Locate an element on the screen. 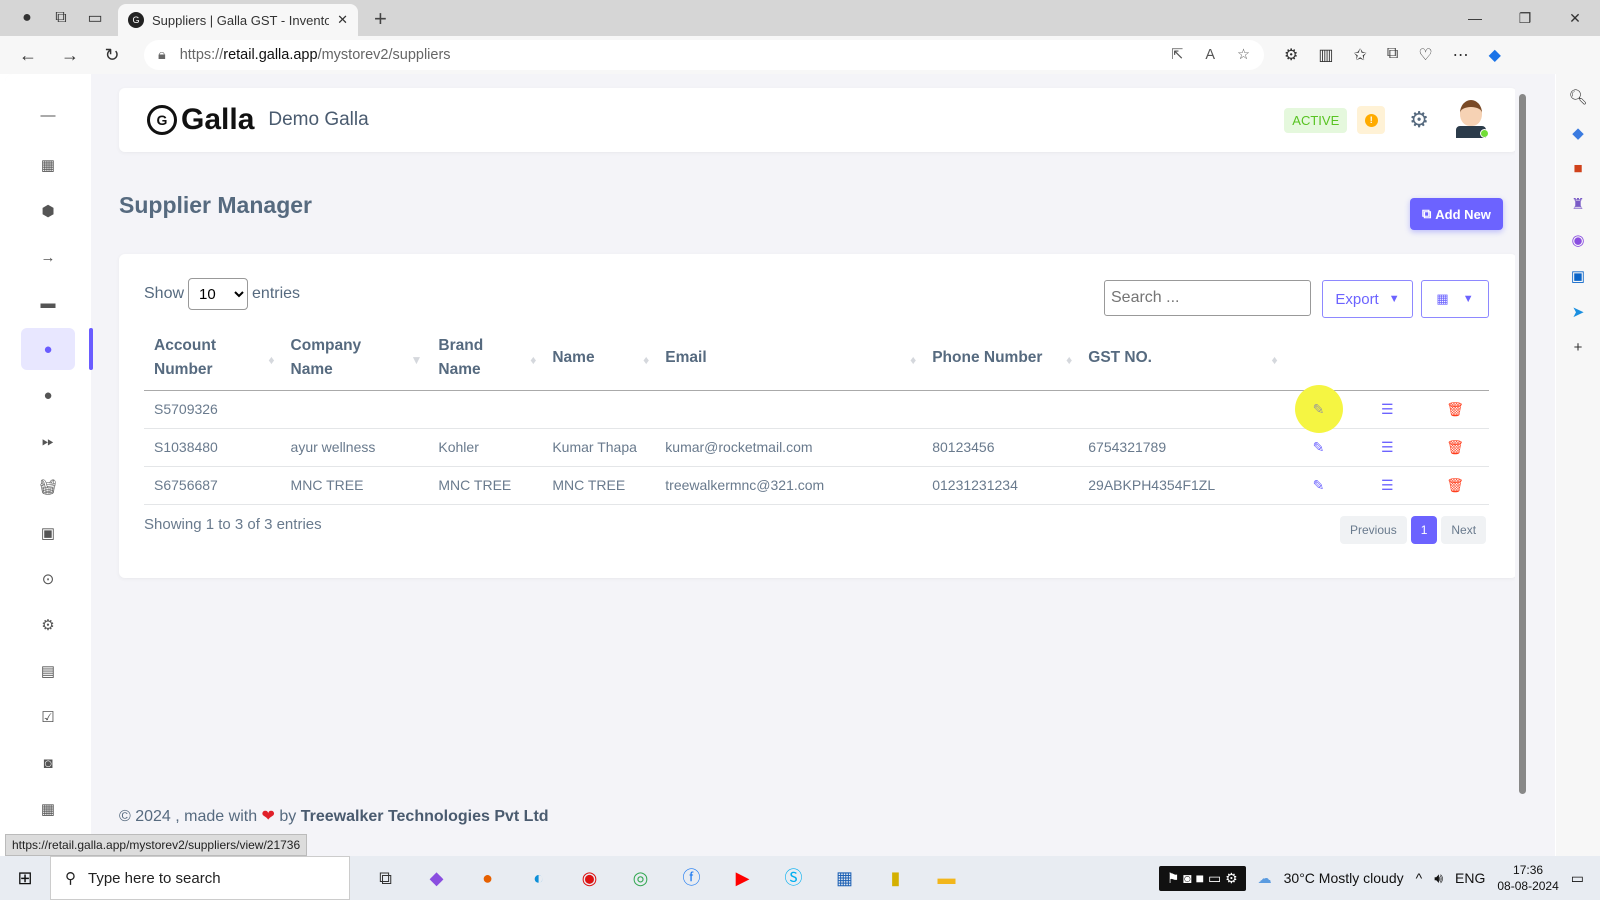  extensions-icon: ⚙ is located at coordinates (1291, 55).